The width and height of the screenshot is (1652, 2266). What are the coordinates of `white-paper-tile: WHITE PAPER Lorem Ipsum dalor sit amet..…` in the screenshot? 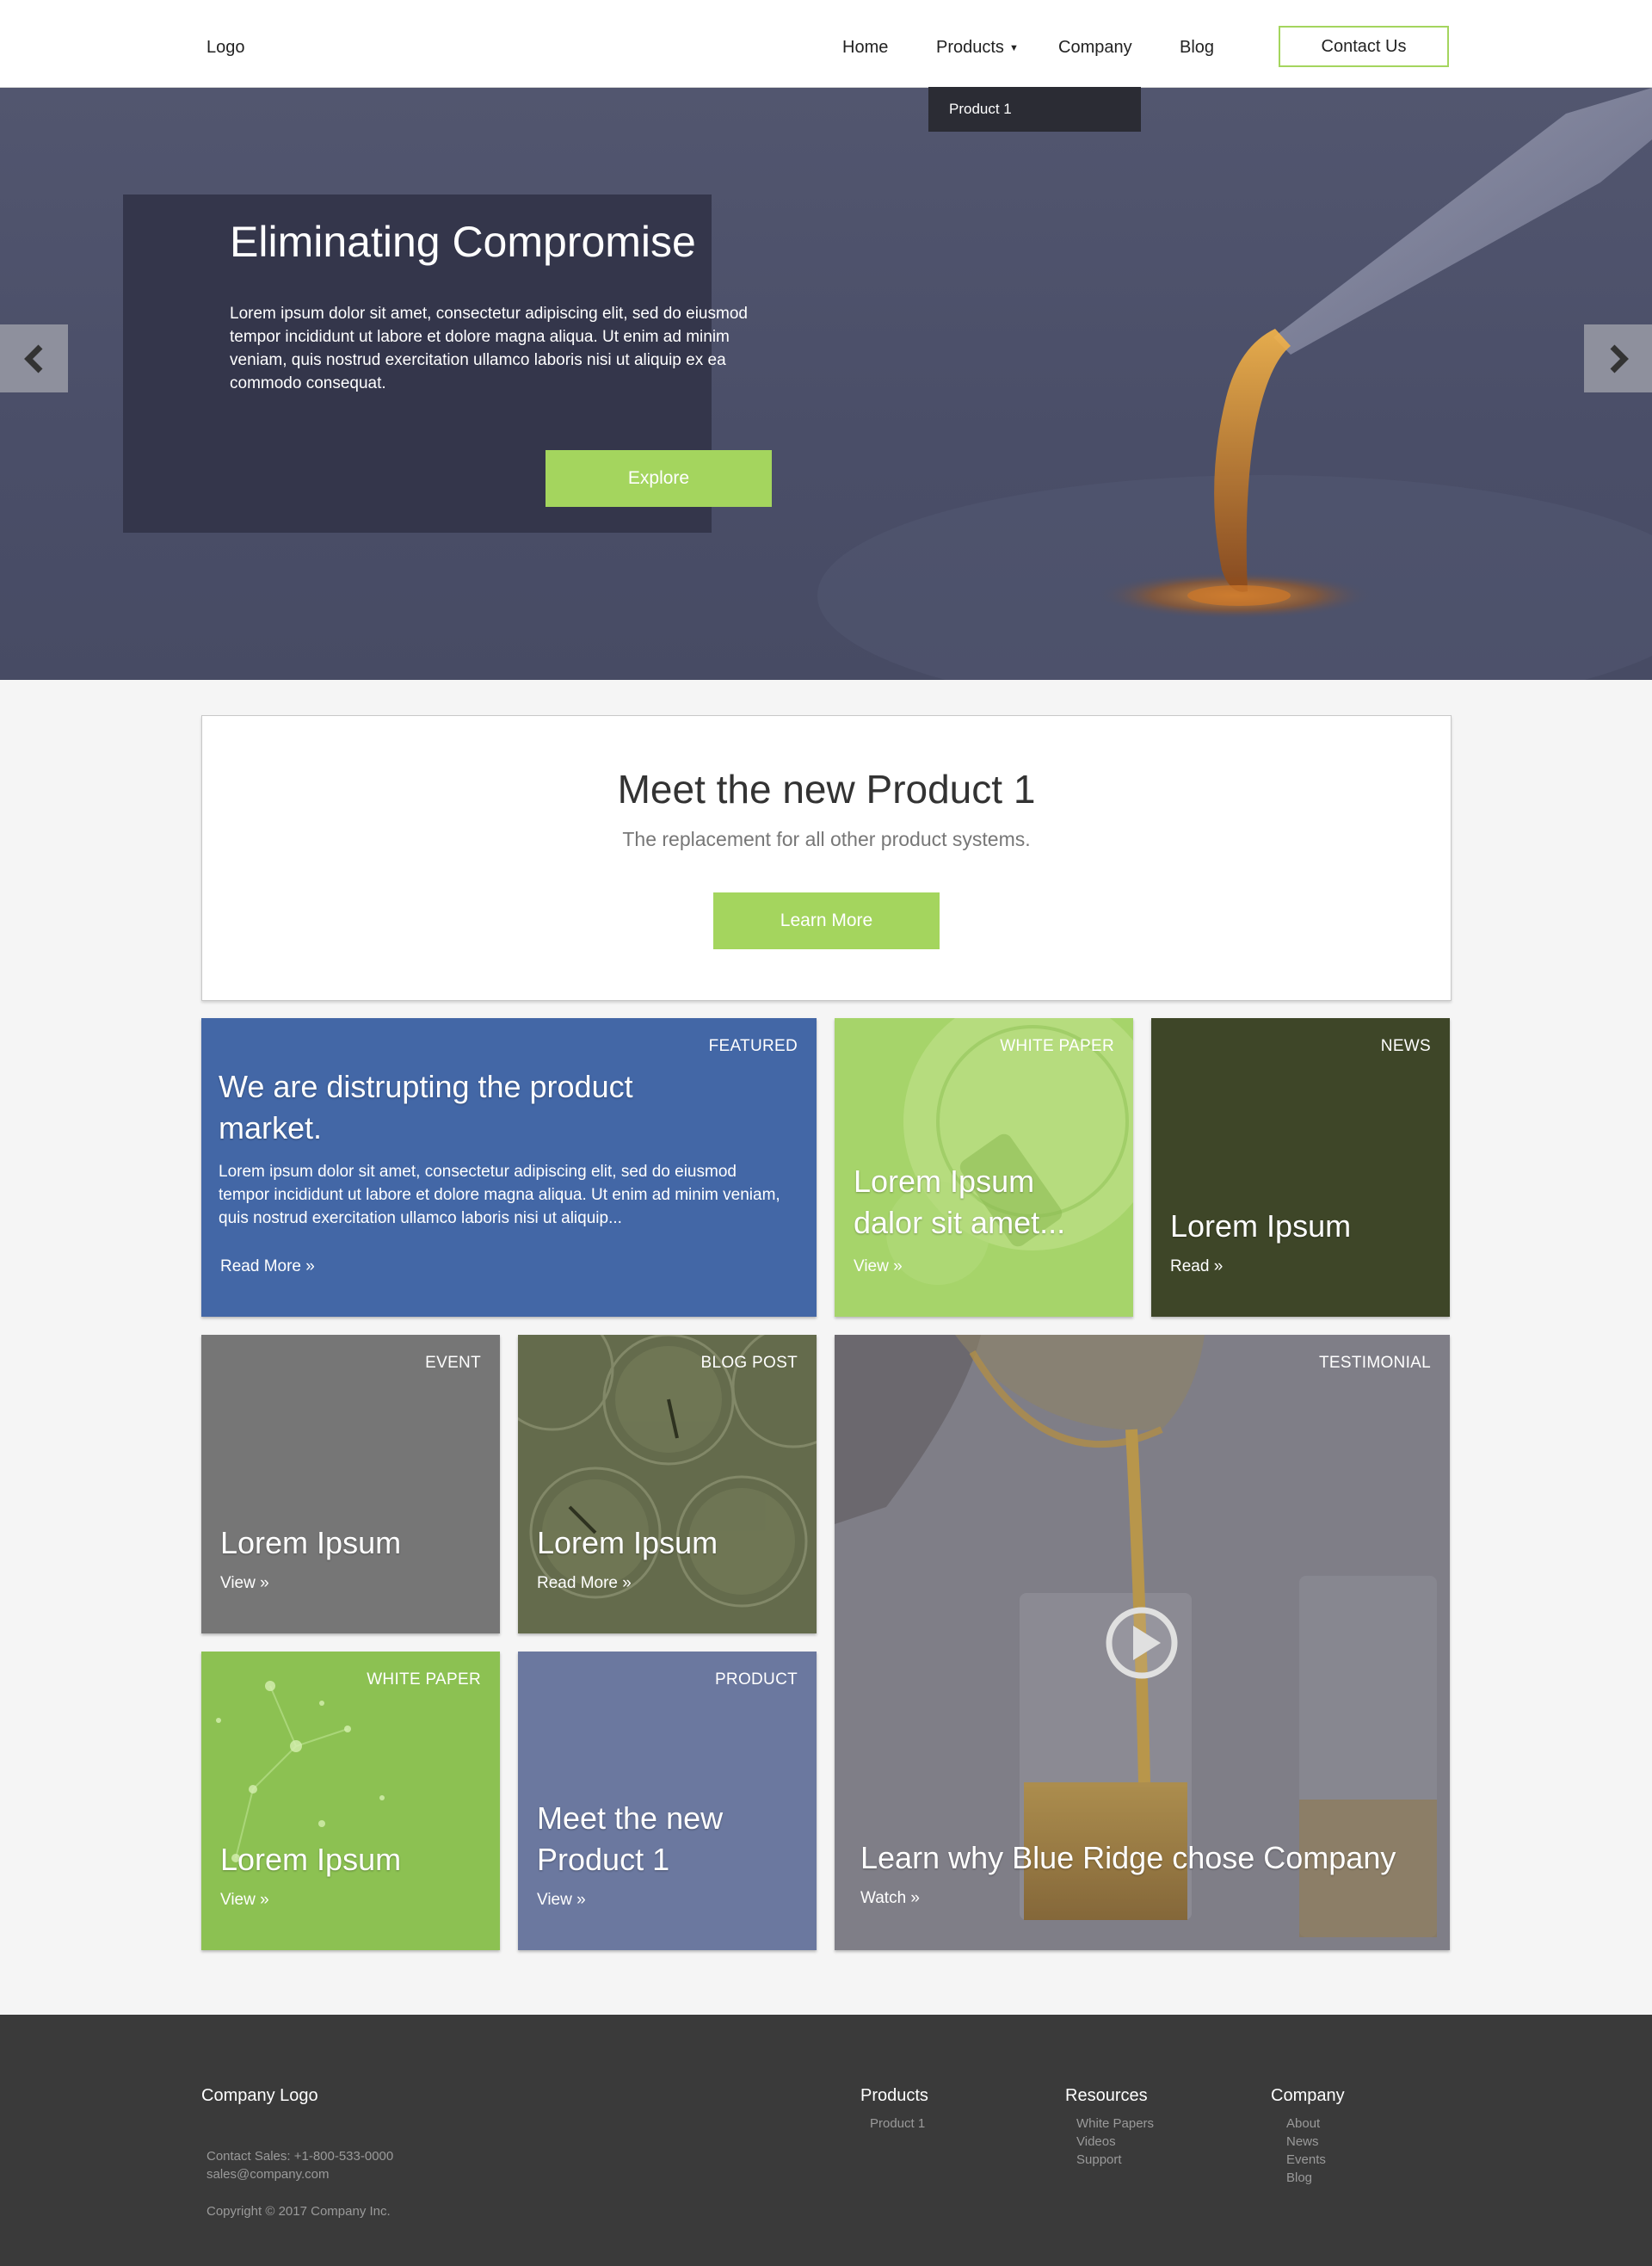 It's located at (984, 1167).